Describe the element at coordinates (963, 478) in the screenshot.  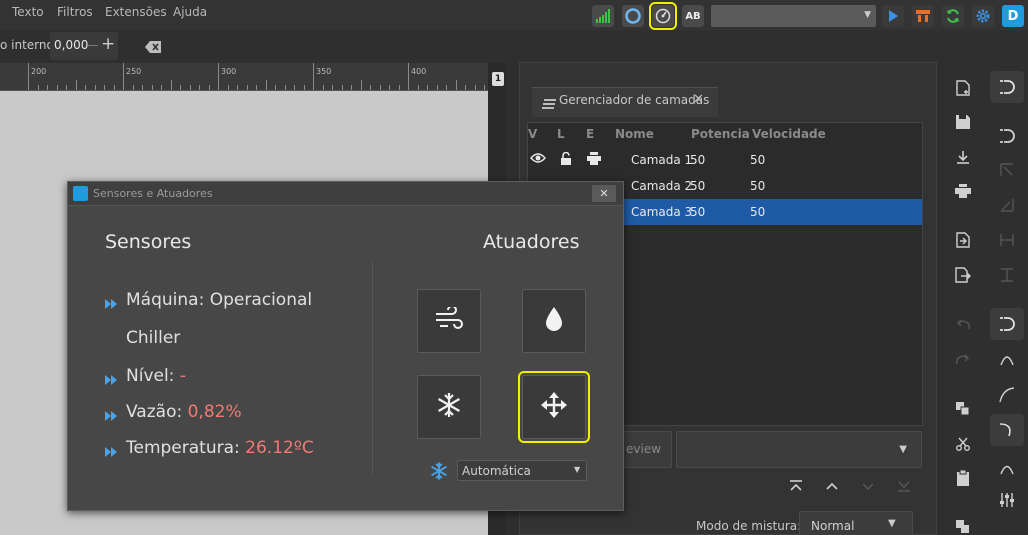
I see `paste-icon` at that location.